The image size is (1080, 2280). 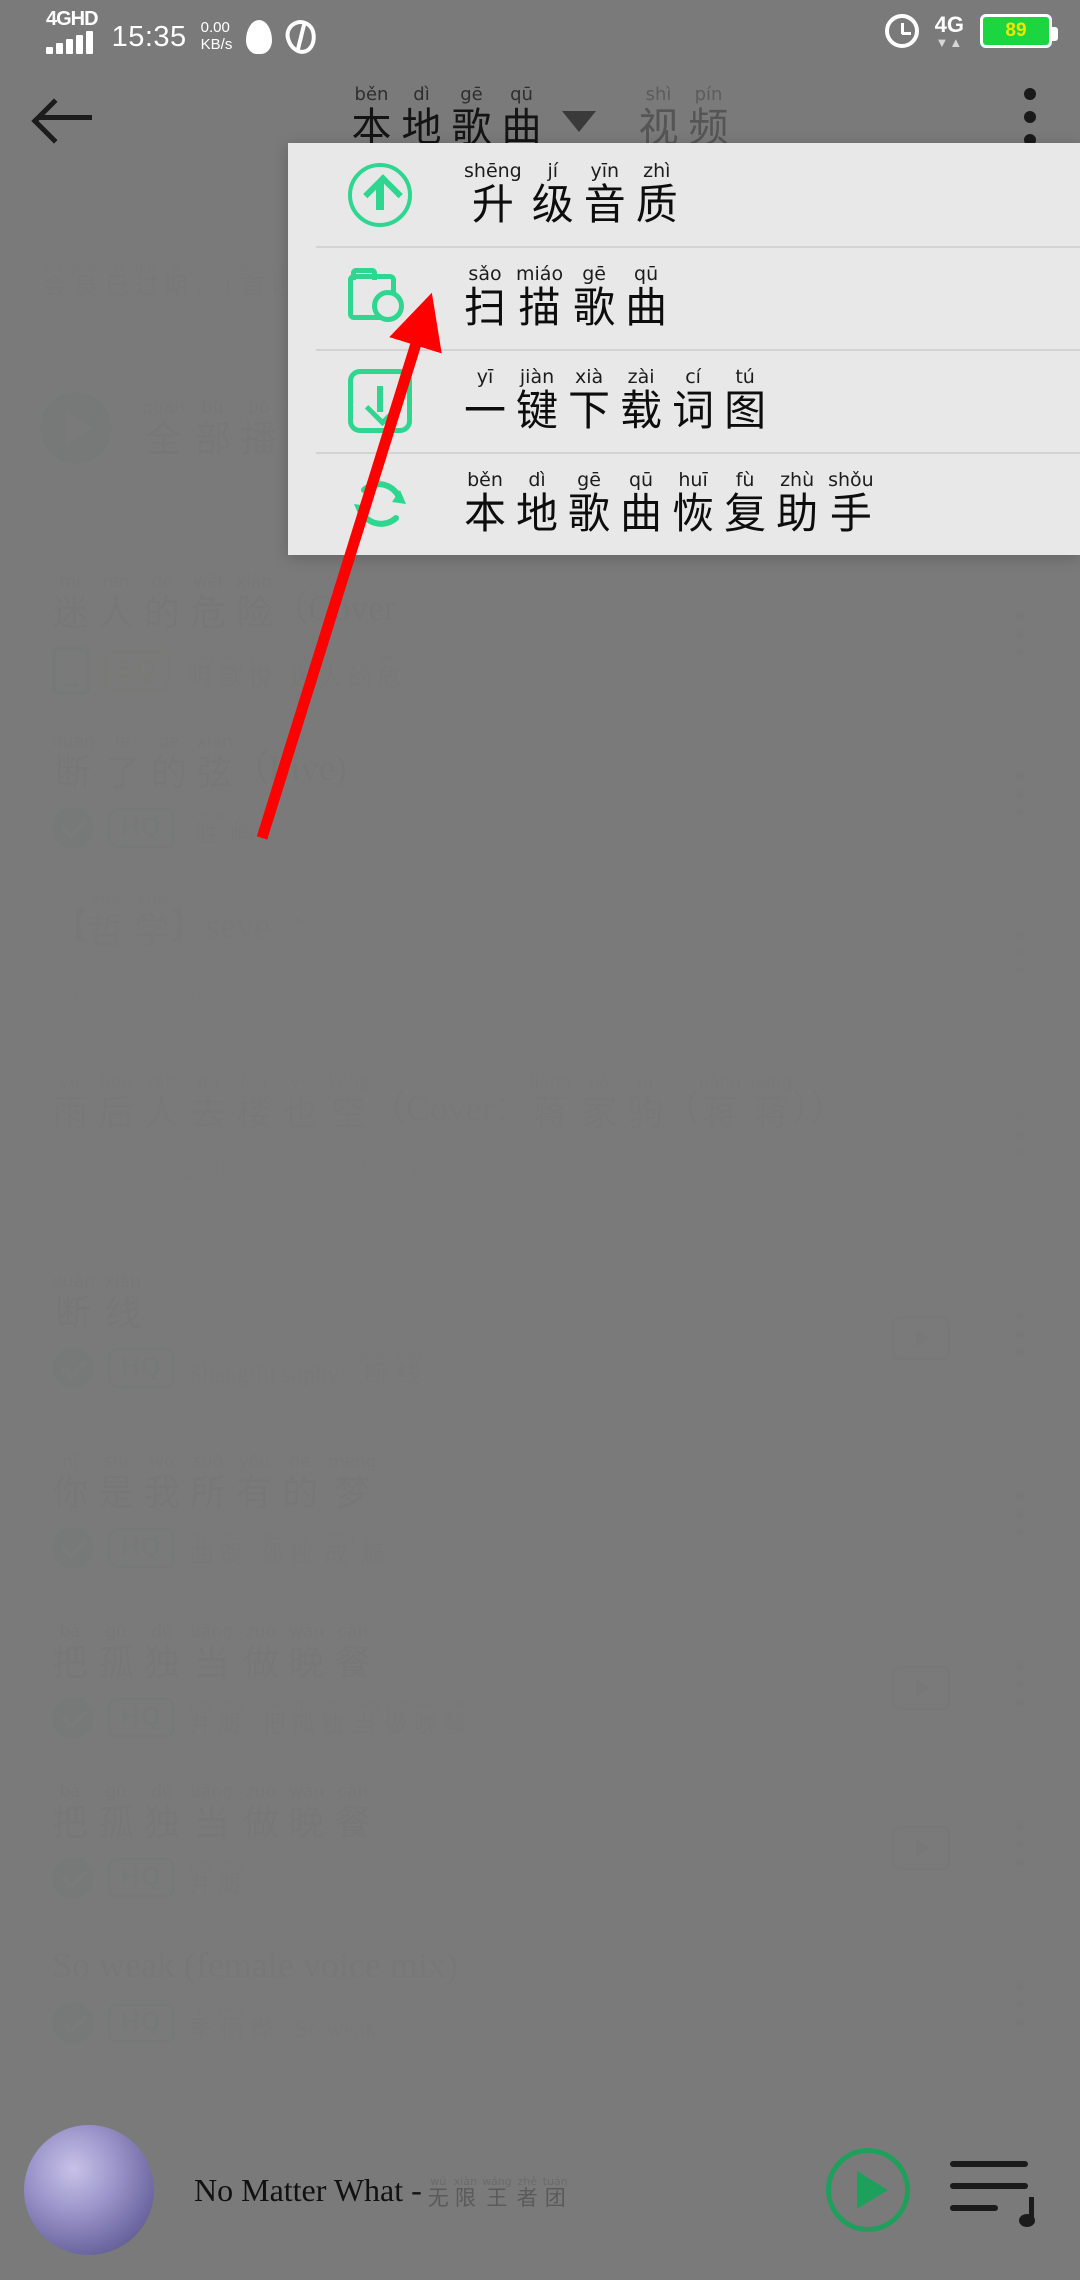 What do you see at coordinates (238, 926) in the screenshot?
I see `song-title-suffix: 】seve ♂` at bounding box center [238, 926].